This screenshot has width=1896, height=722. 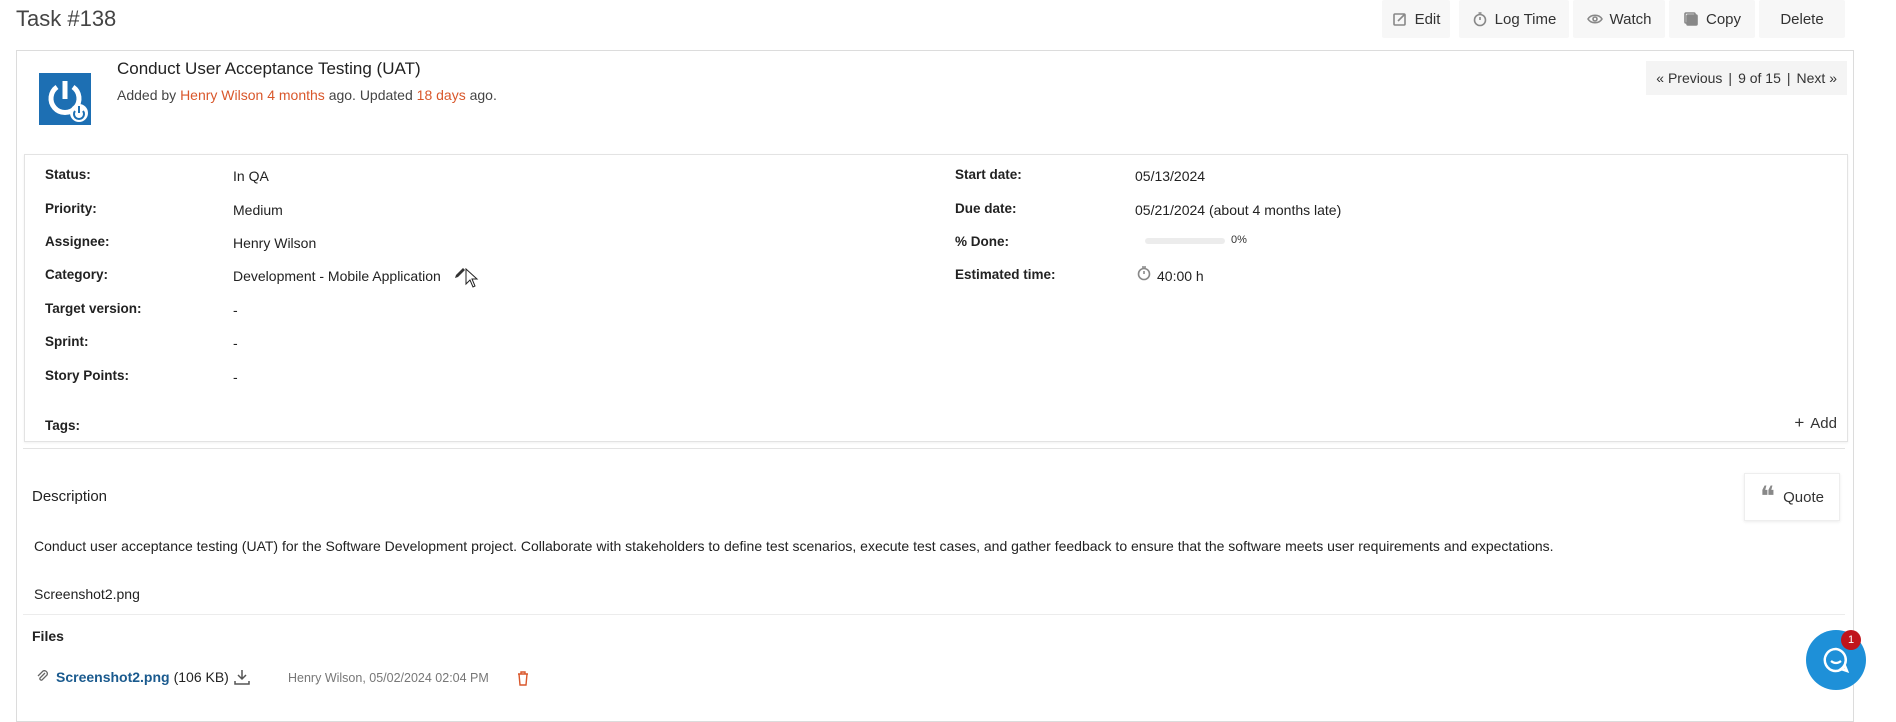 What do you see at coordinates (483, 95) in the screenshot?
I see `byline-suffix: ago.` at bounding box center [483, 95].